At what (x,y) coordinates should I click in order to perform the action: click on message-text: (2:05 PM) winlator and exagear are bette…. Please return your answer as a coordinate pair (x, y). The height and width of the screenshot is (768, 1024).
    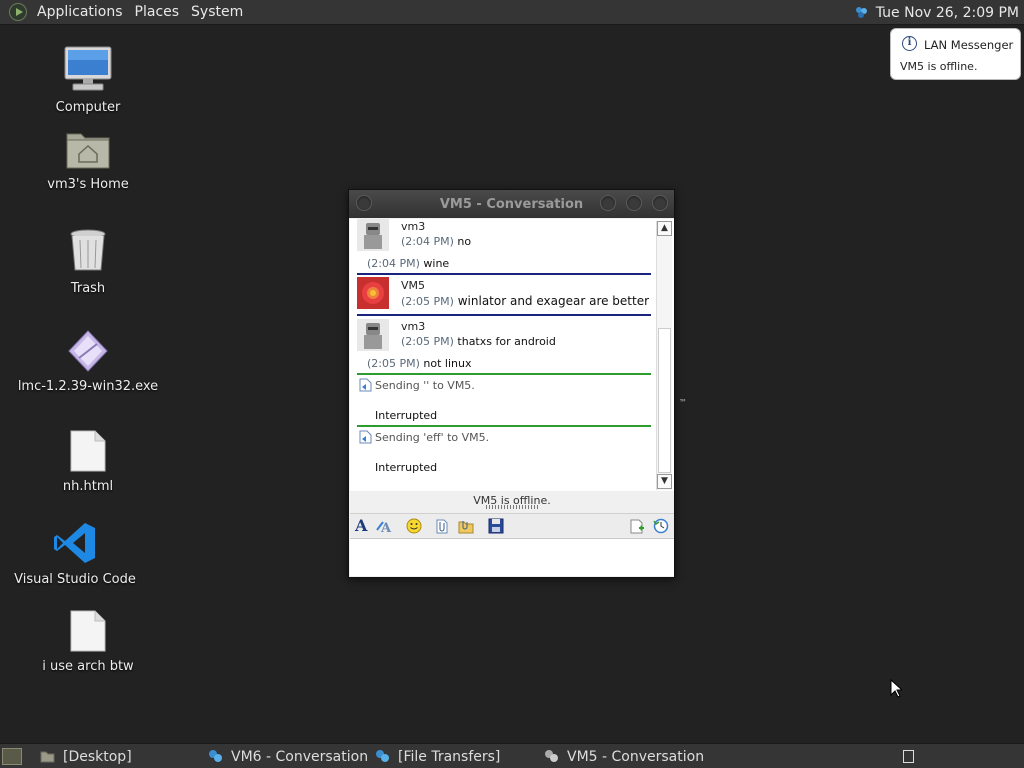
    Looking at the image, I should click on (525, 301).